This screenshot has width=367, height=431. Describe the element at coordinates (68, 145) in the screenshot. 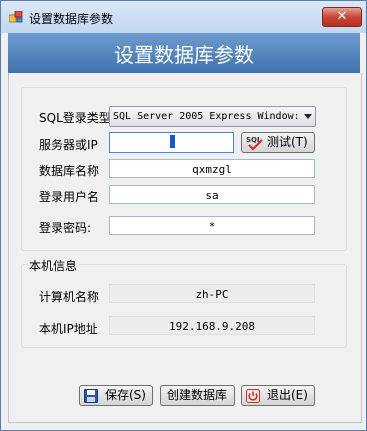

I see `server-ip-label: 服务器或IP` at that location.